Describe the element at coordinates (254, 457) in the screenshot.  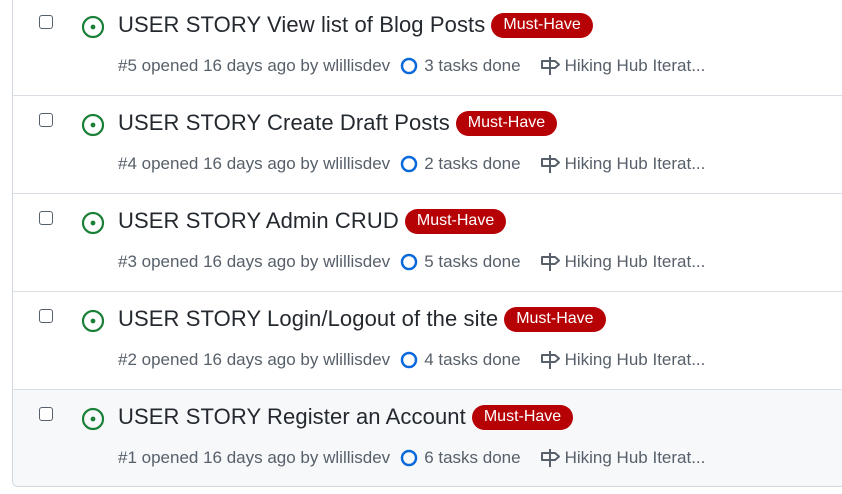
I see `issue-opened-text: #1 opened 16 days ago by wlillisdev` at that location.